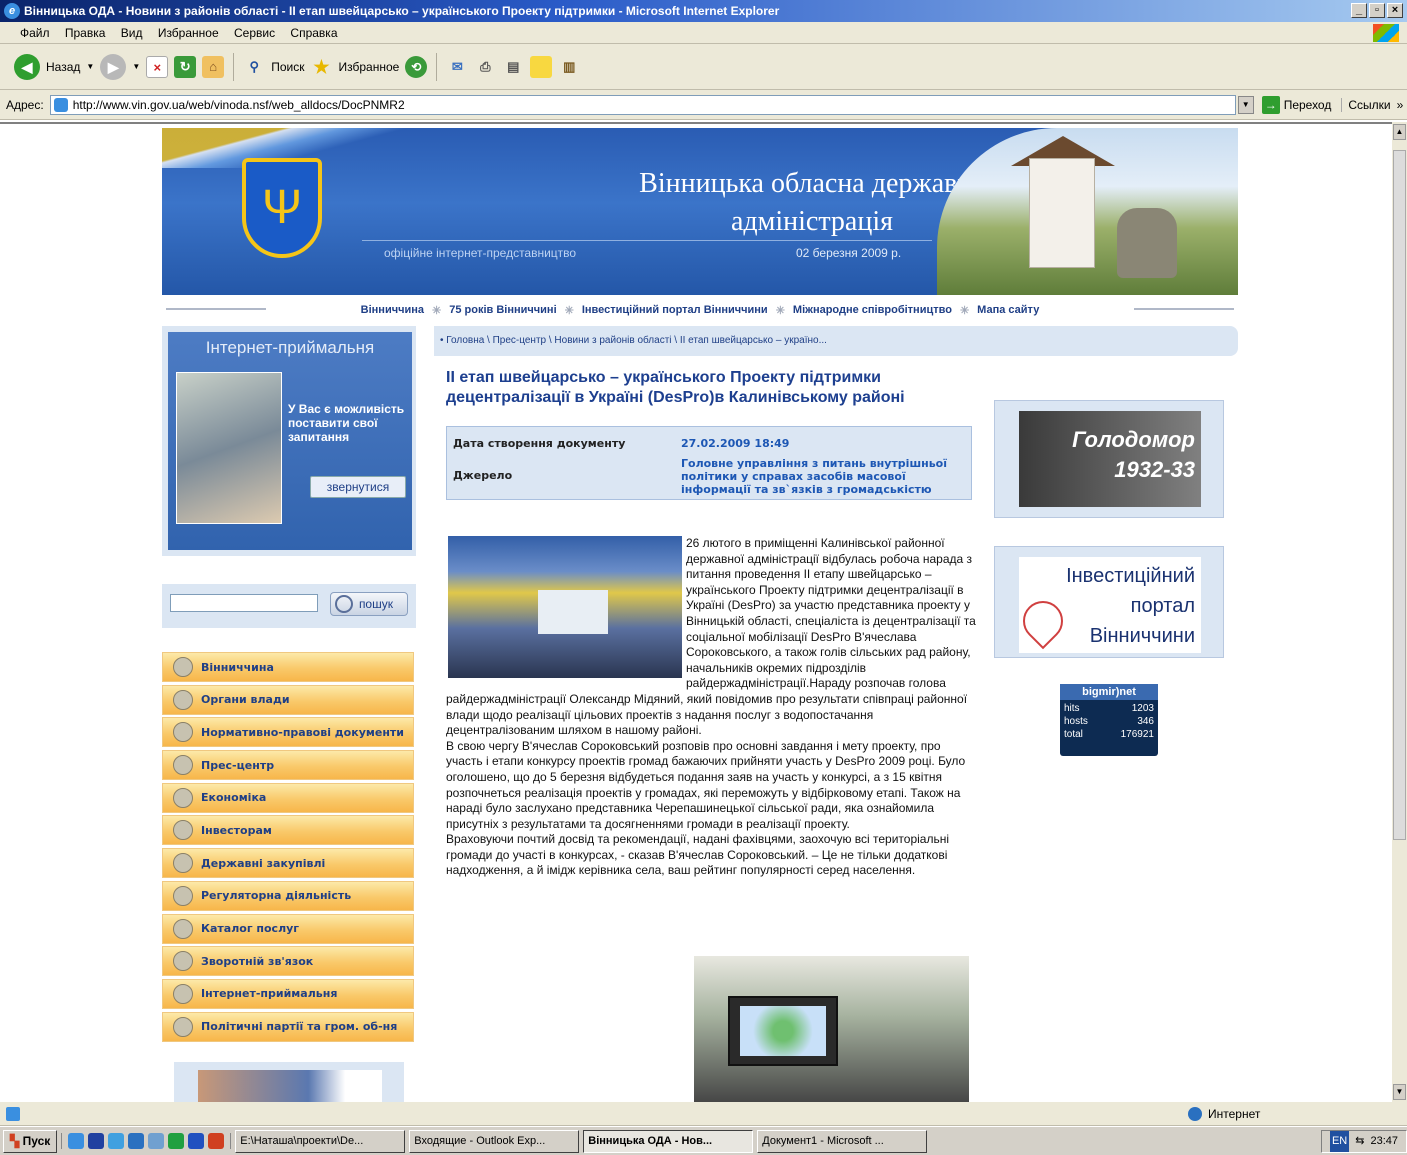 The height and width of the screenshot is (1155, 1407). I want to click on search-button: пошук, so click(369, 604).